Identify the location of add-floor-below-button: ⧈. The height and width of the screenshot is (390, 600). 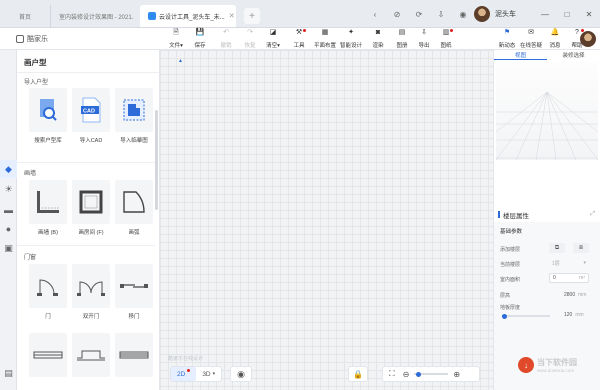
(581, 248).